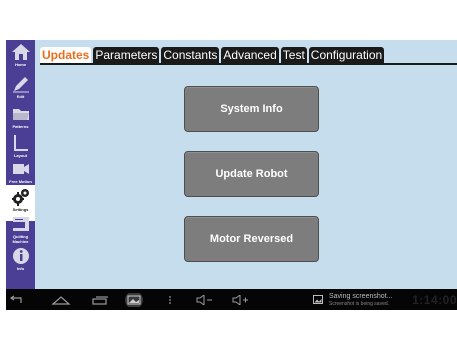 The width and height of the screenshot is (457, 342). What do you see at coordinates (251, 109) in the screenshot?
I see `system-info-button: System Info` at bounding box center [251, 109].